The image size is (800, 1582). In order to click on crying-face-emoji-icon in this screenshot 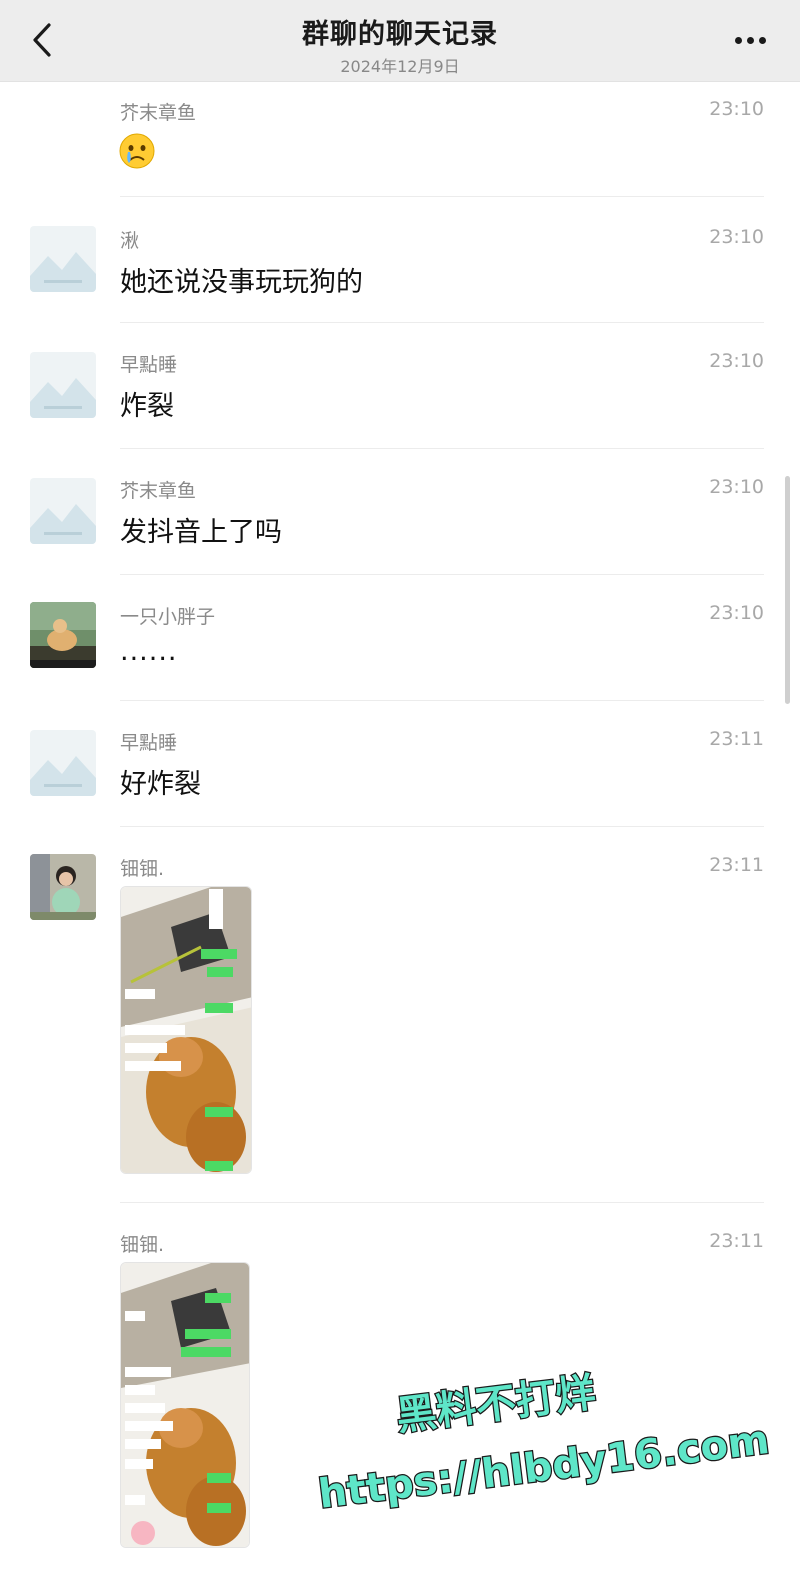, I will do `click(137, 151)`.